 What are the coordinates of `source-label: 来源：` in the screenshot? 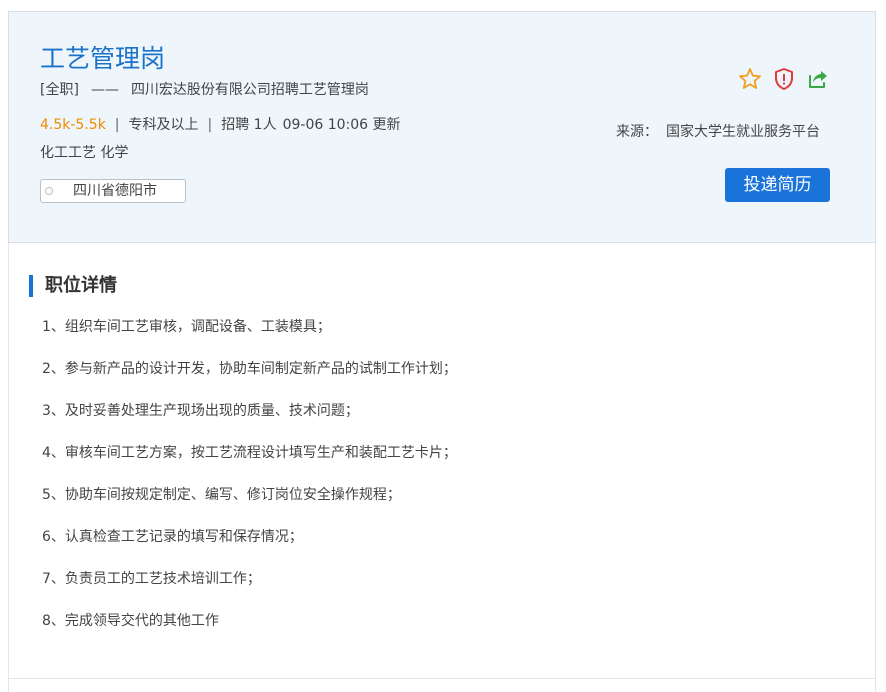 It's located at (637, 132).